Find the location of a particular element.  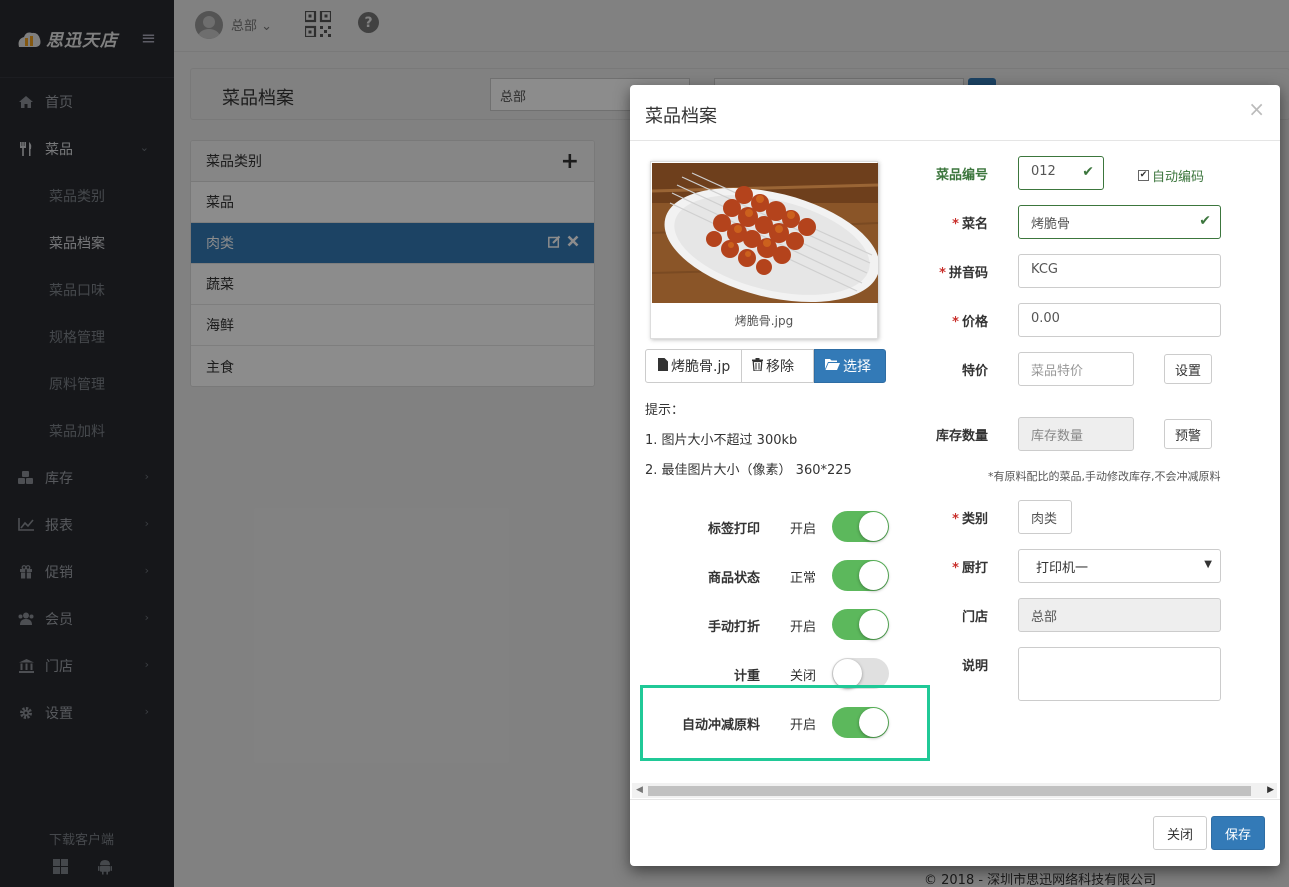

pinyin-label: * 拼音码 is located at coordinates (963, 273).